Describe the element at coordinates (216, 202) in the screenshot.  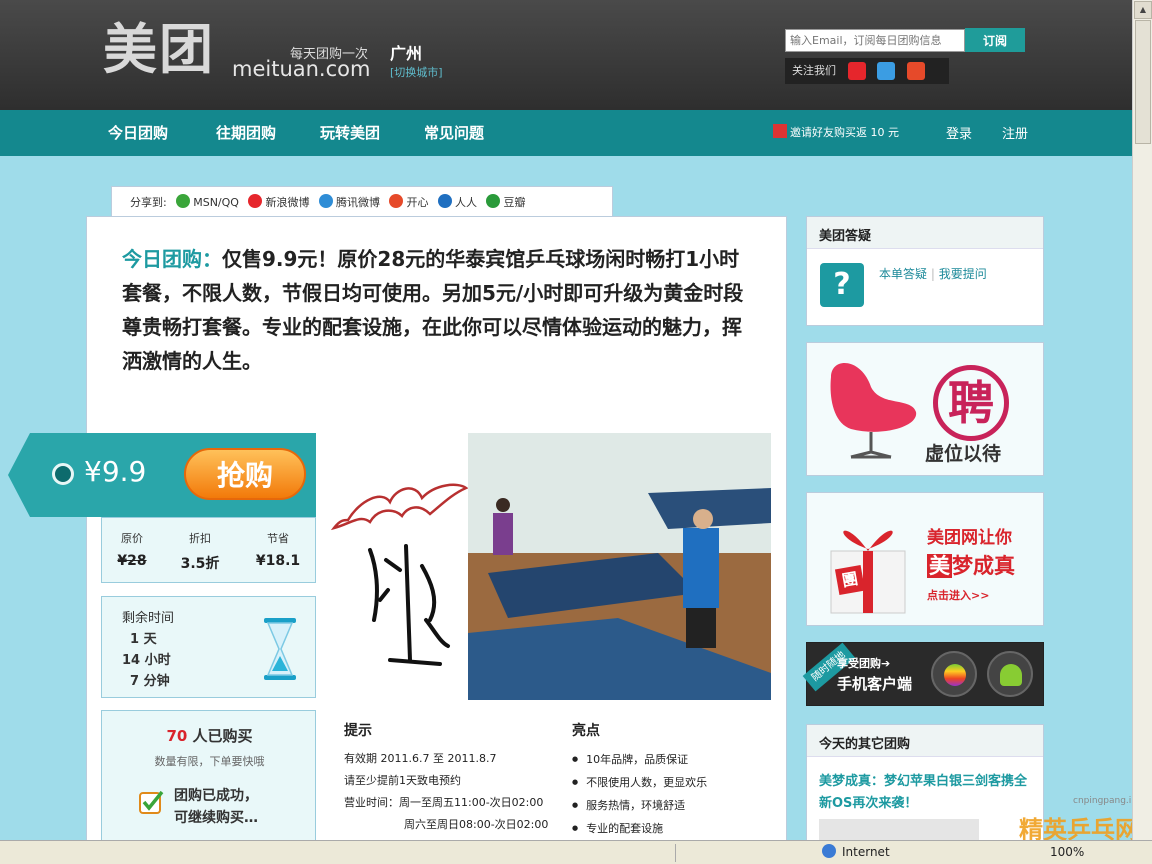
I see `share-msn-qq: MSN/QQ` at that location.